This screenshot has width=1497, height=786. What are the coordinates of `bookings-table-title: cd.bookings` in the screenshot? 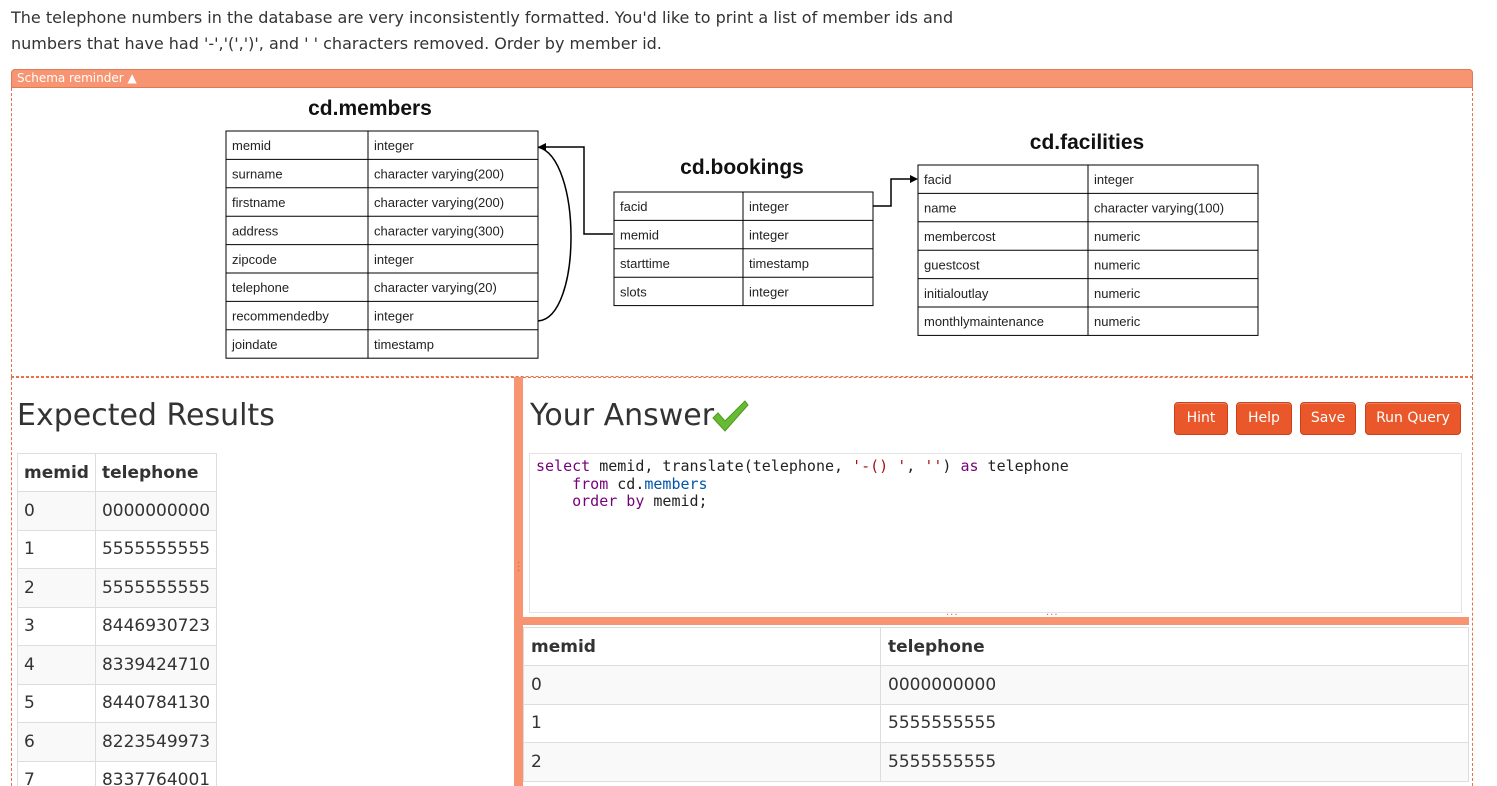 It's located at (742, 167).